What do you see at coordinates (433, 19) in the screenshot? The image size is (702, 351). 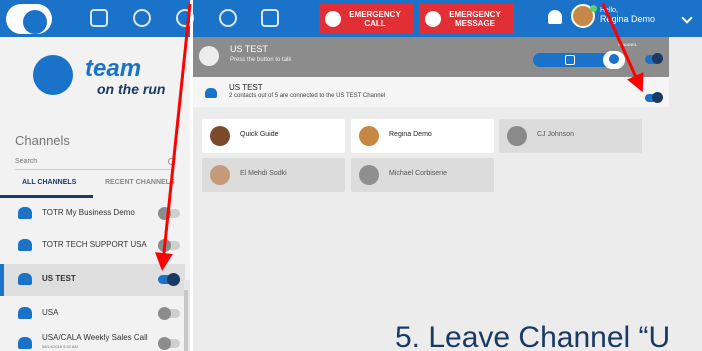 I see `message-alert-icon` at bounding box center [433, 19].